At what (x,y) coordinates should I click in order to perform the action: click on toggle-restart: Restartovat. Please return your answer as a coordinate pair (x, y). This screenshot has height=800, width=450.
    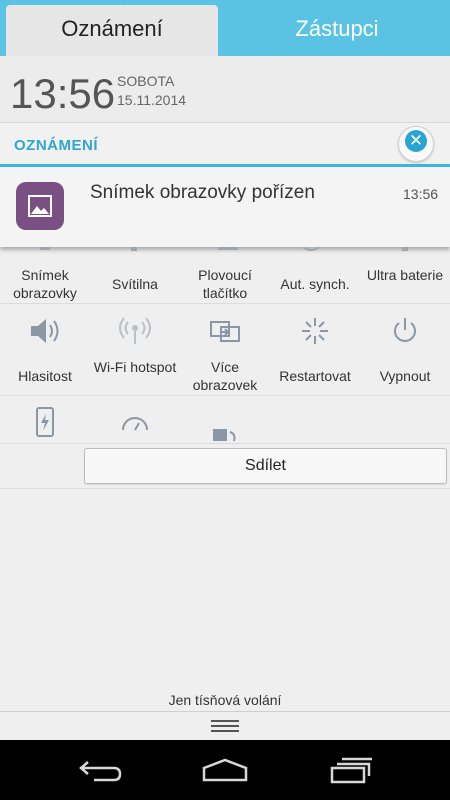
    Looking at the image, I should click on (315, 376).